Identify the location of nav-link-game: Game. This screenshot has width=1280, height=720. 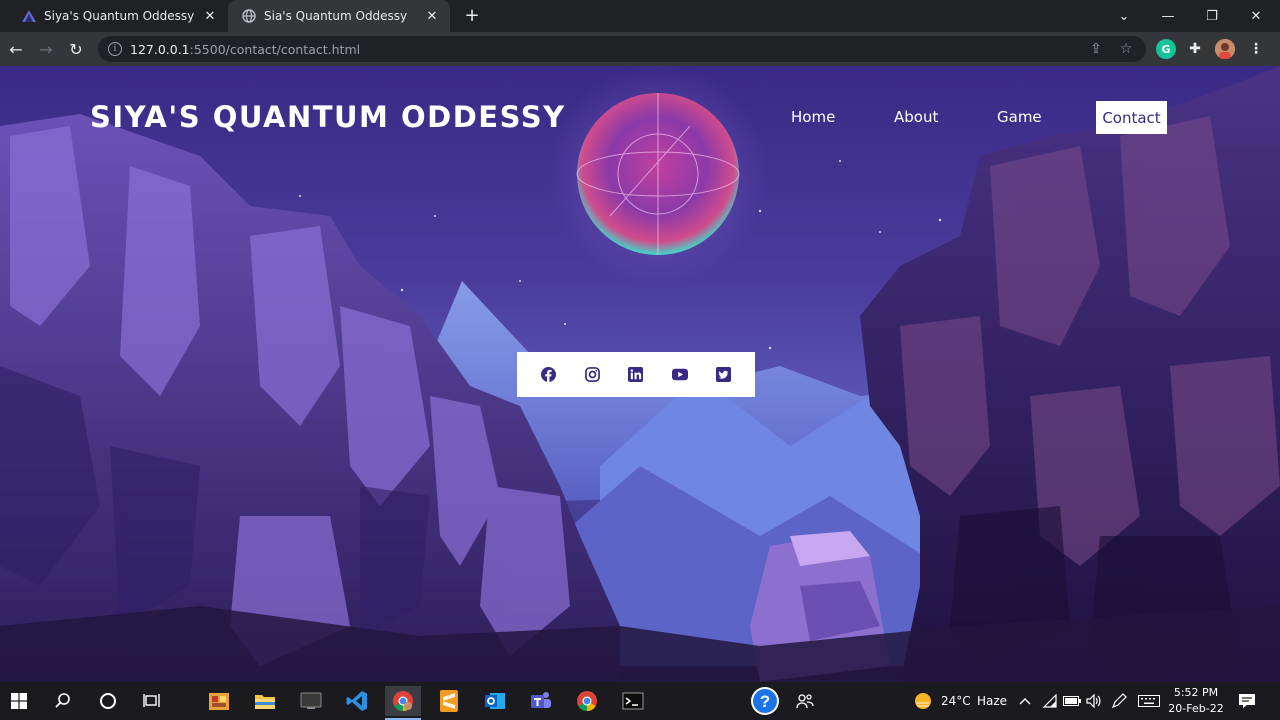
(1019, 117).